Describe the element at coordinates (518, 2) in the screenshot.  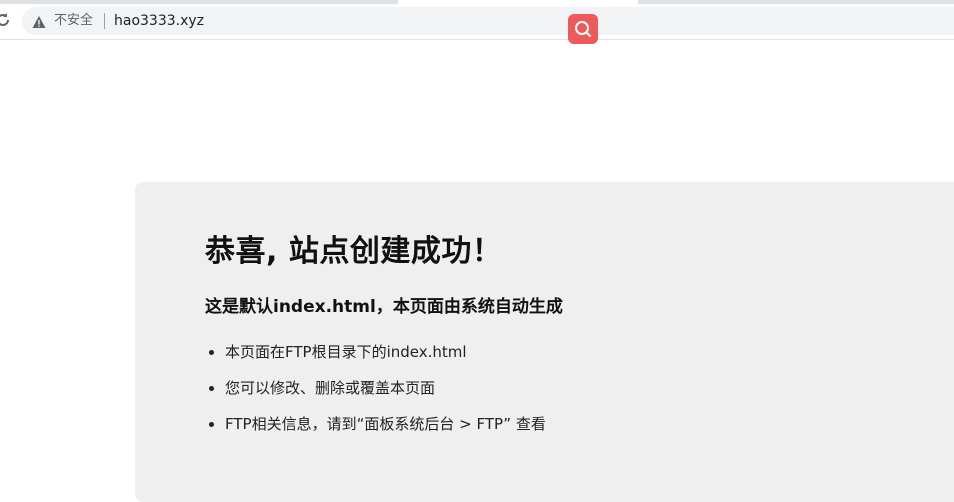
I see `active-tab-edge` at that location.